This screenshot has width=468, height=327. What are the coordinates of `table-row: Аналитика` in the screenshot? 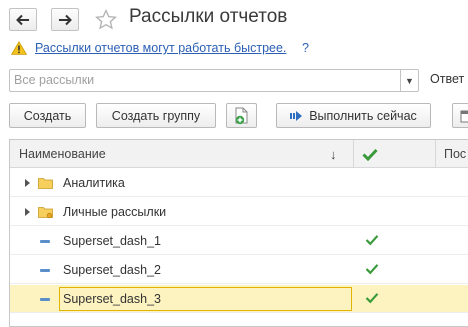 It's located at (239, 183).